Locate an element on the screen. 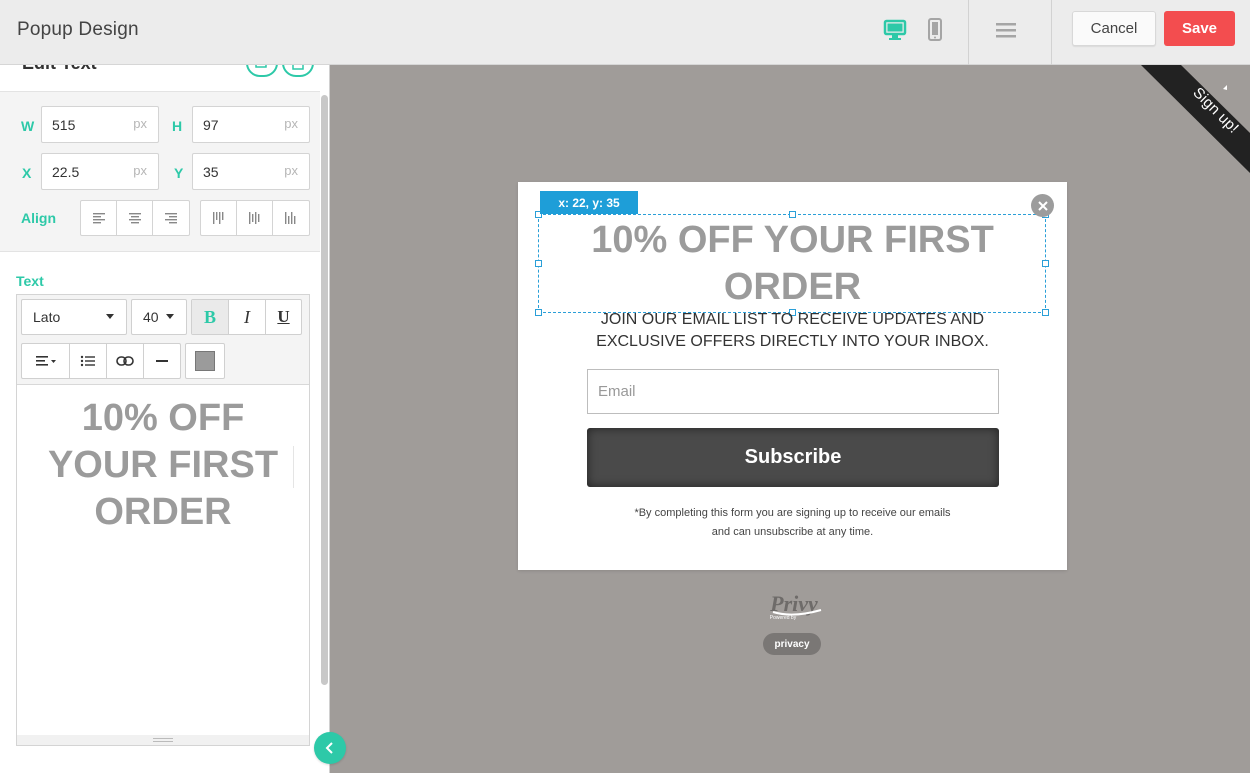 This screenshot has width=1250, height=773. powered-by-text: Powered by is located at coordinates (783, 618).